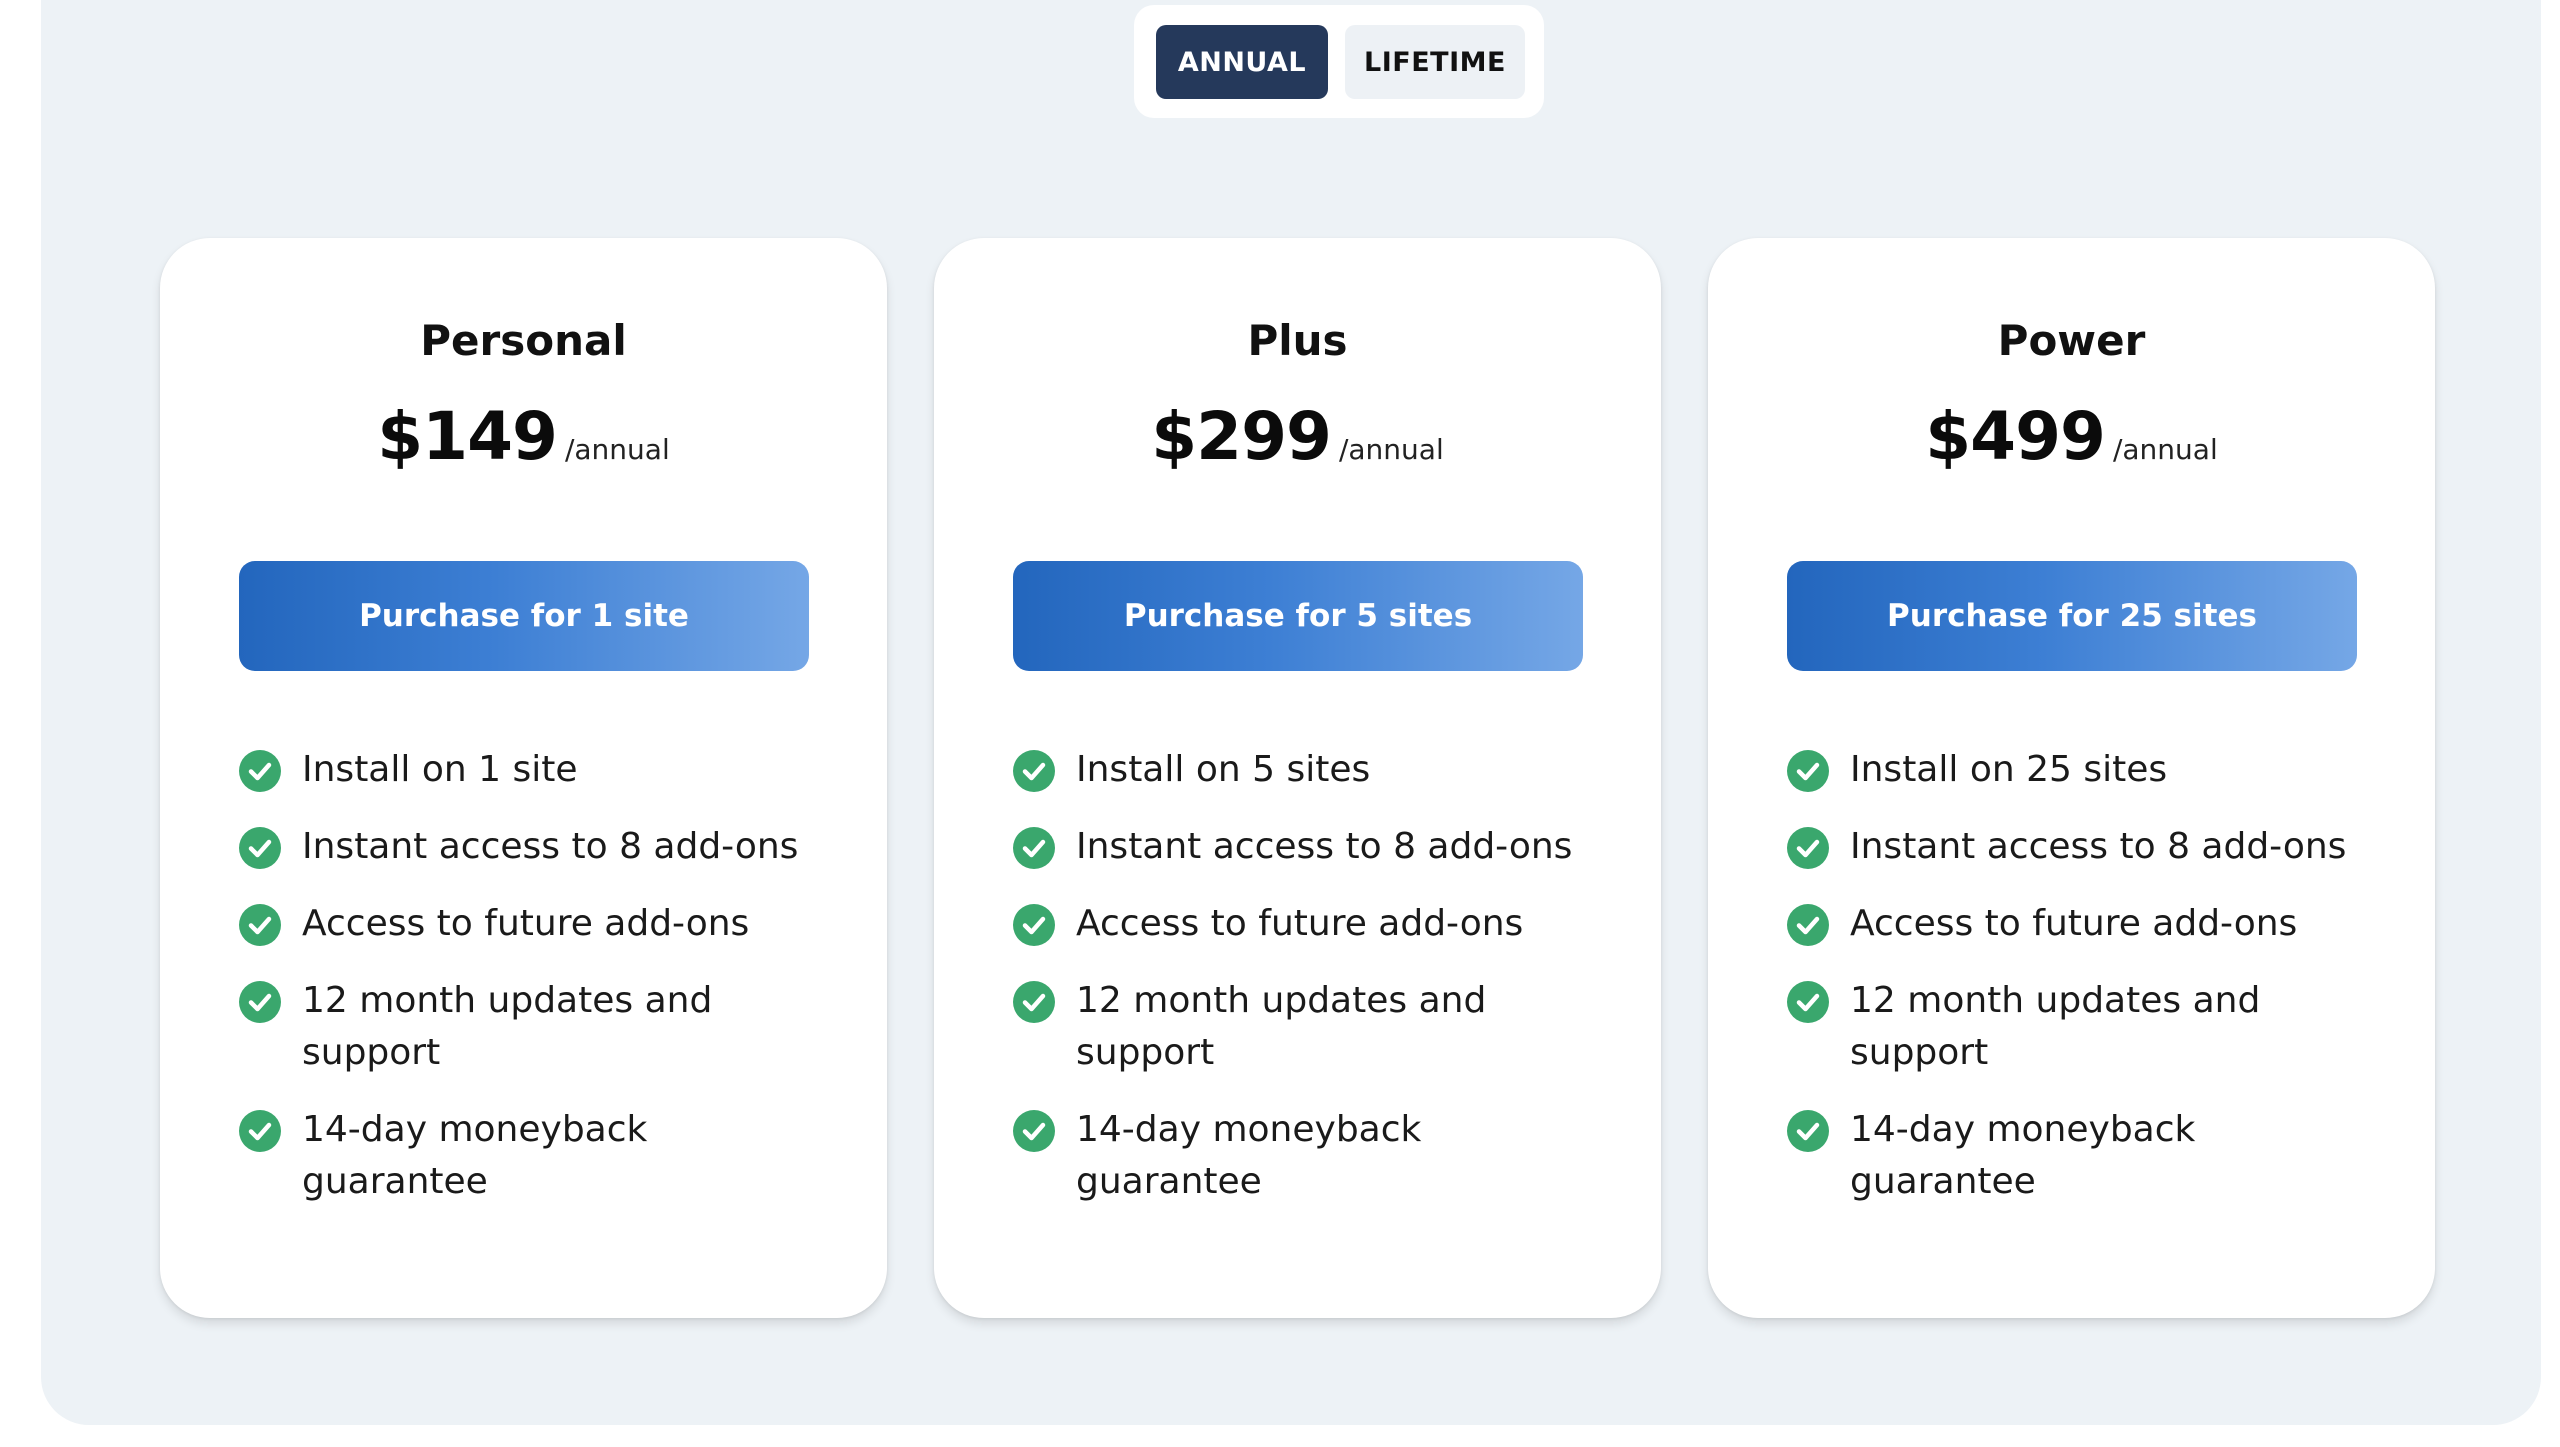  Describe the element at coordinates (2009, 769) in the screenshot. I see `feature-text: Install on 25 sites` at that location.